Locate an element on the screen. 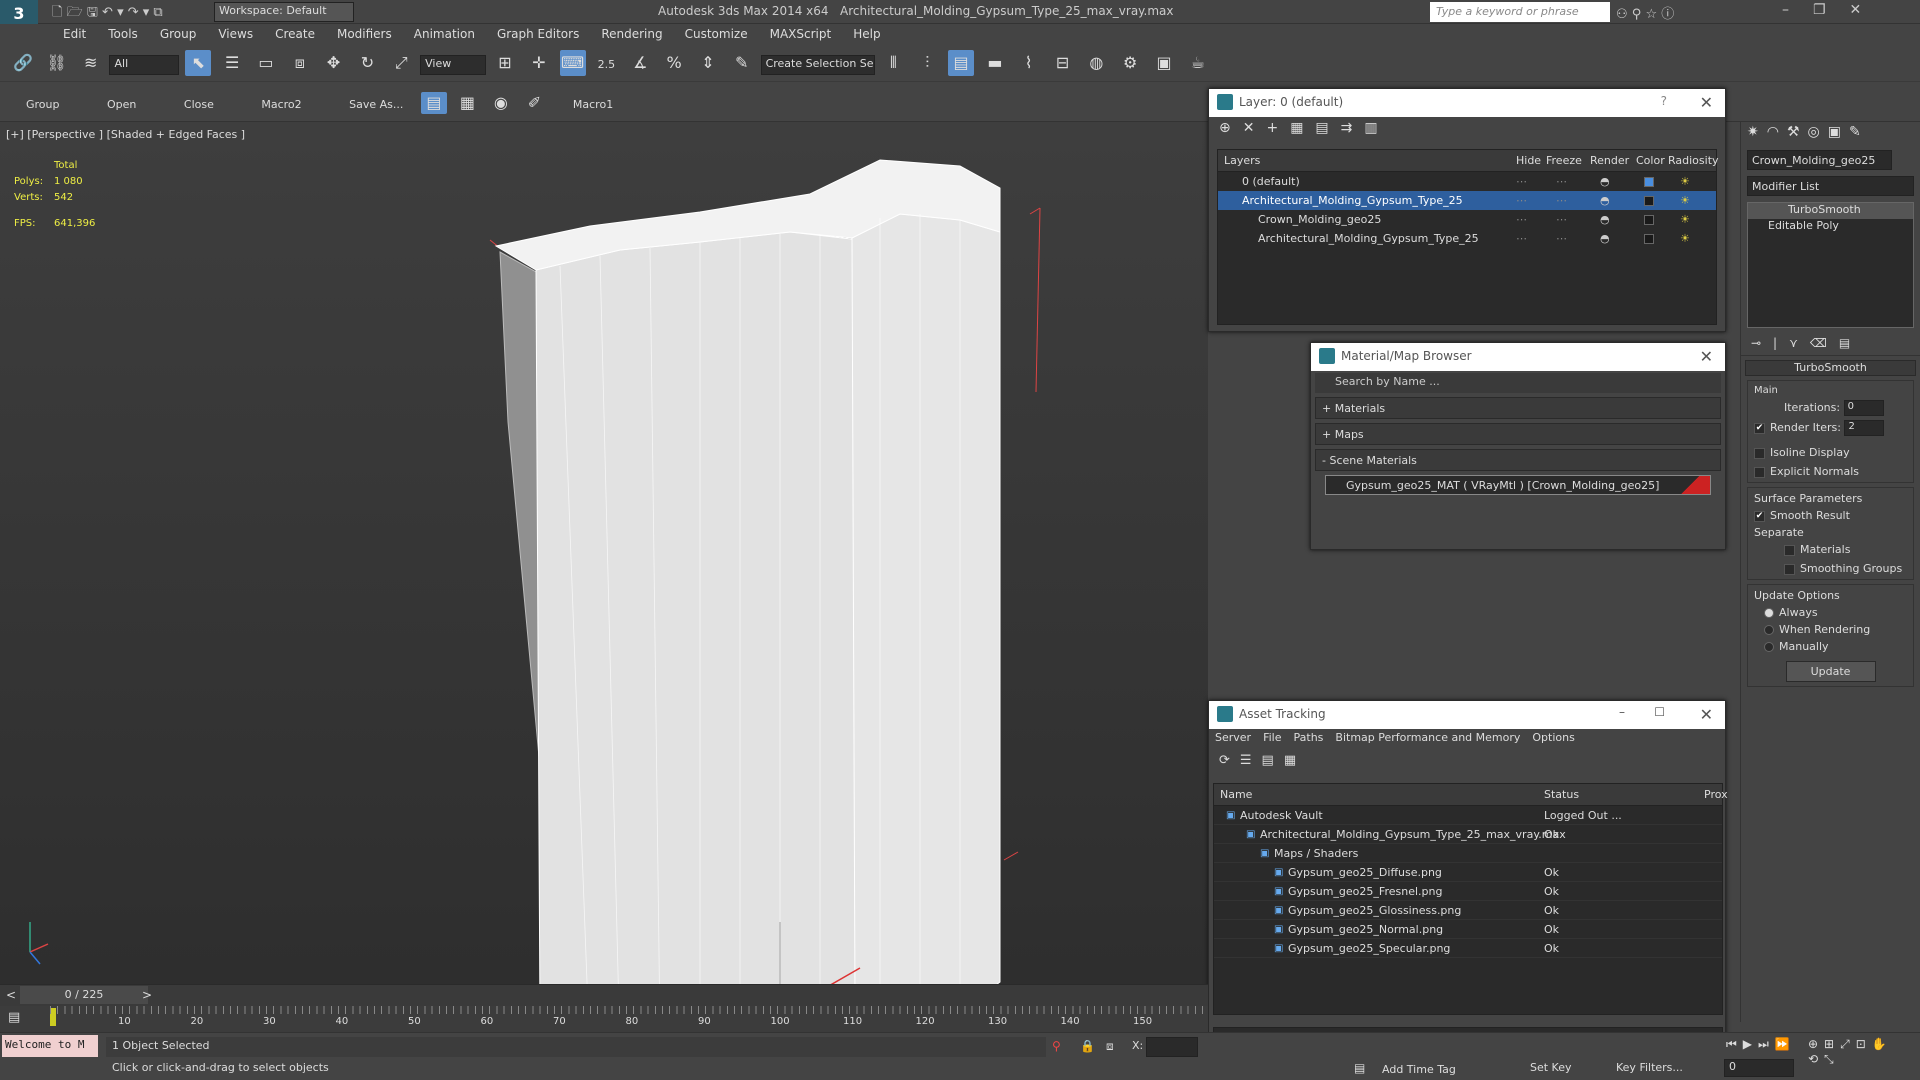 The image size is (1920, 1080). angle-snap-icon: ∡ is located at coordinates (640, 63).